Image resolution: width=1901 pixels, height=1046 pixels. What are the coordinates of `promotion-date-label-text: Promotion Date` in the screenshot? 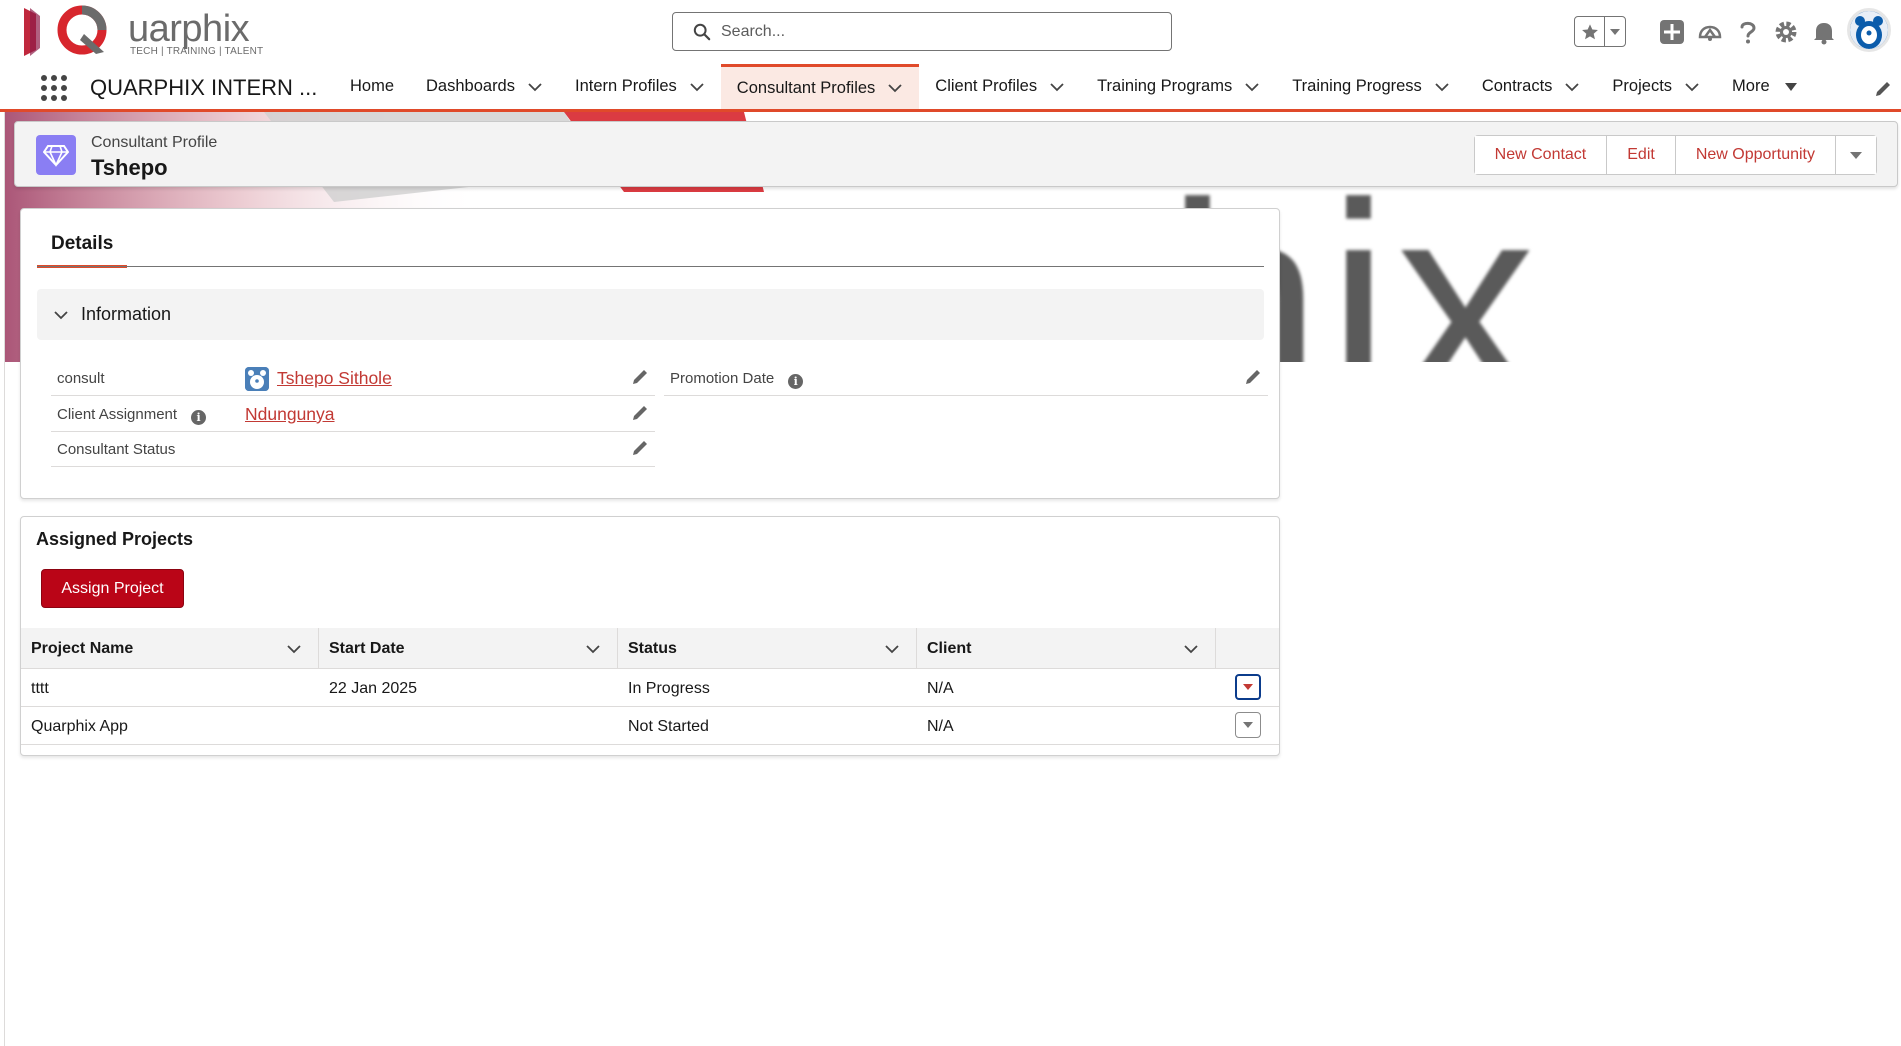 It's located at (722, 378).